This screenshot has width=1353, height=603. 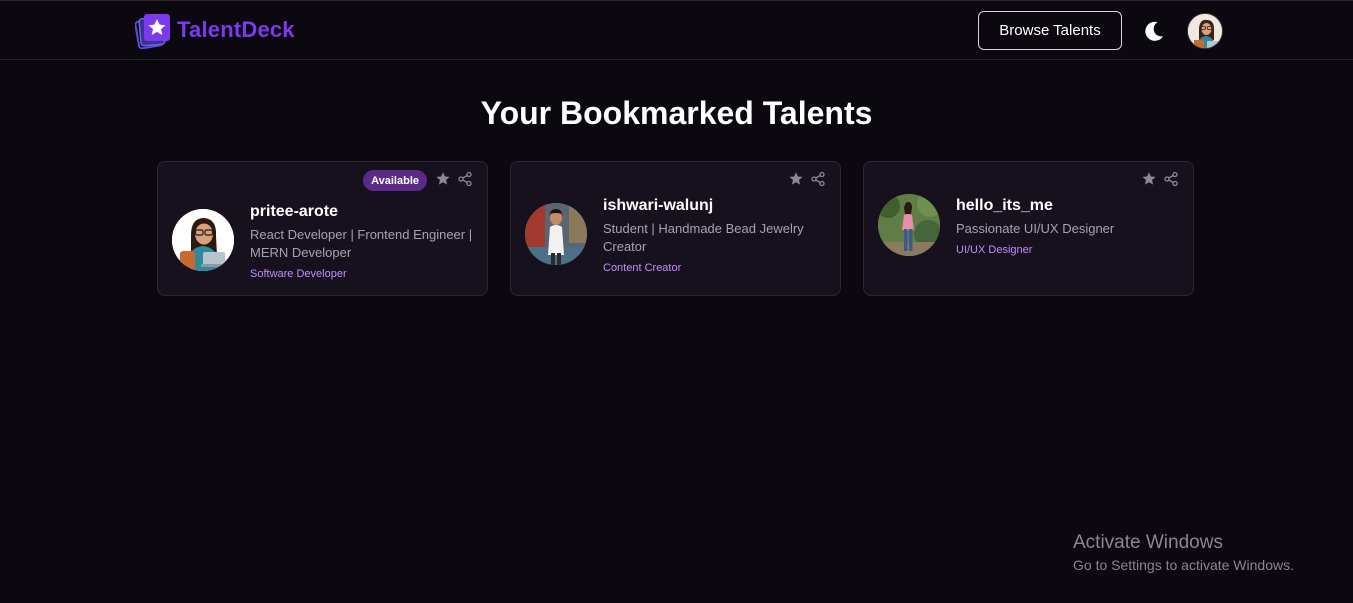 I want to click on brand-name: TalentDeck, so click(x=236, y=29).